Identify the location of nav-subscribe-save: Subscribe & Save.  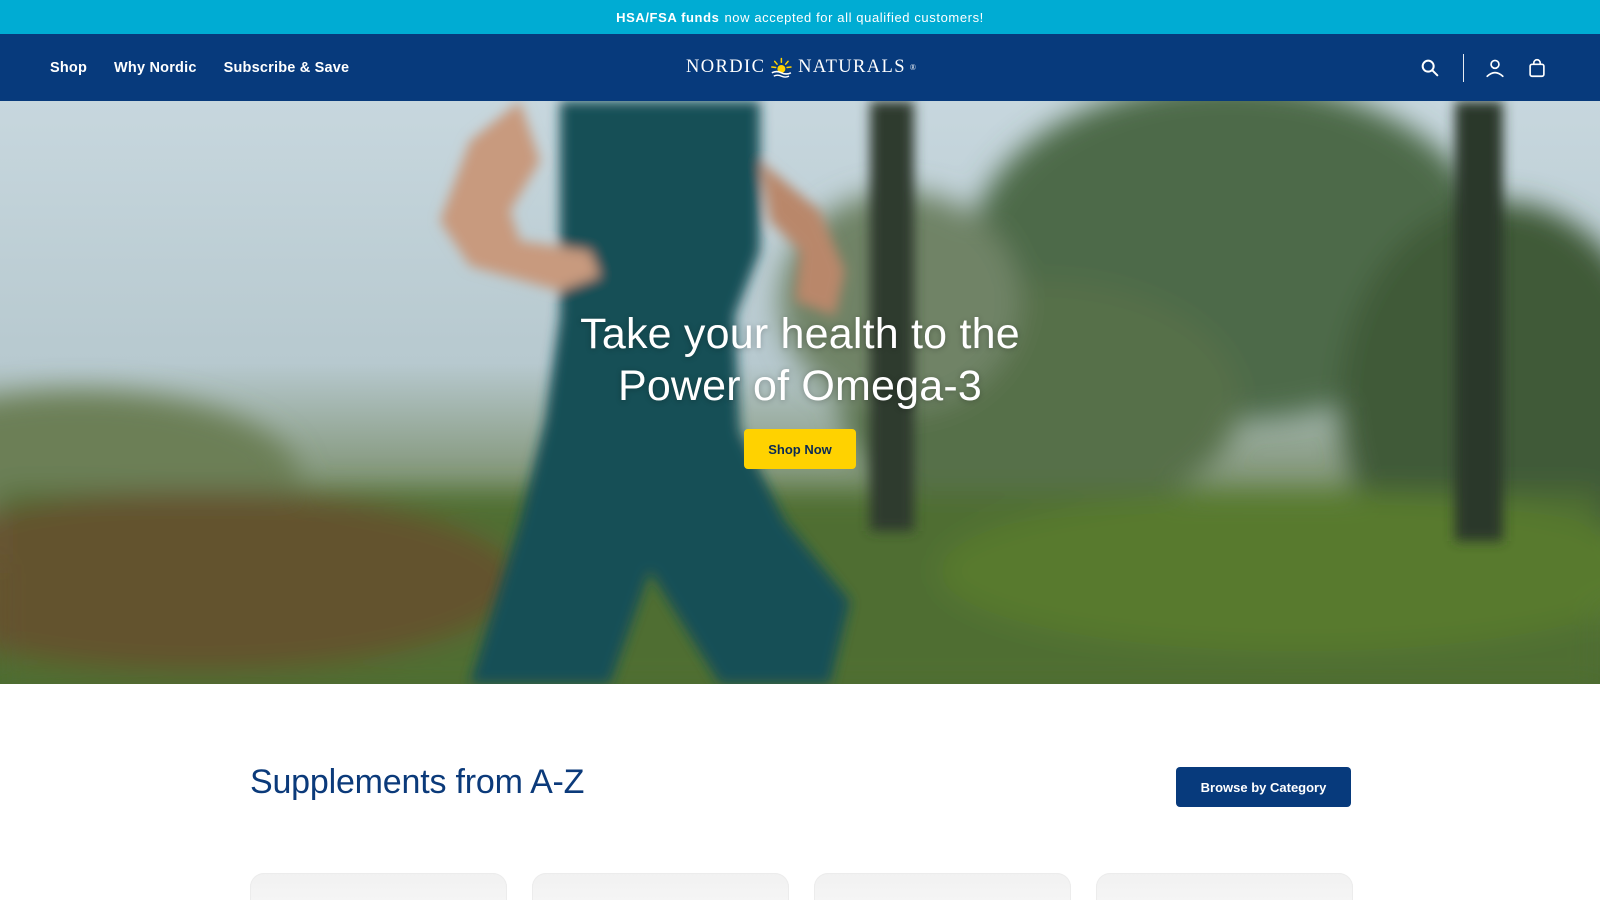
(287, 68).